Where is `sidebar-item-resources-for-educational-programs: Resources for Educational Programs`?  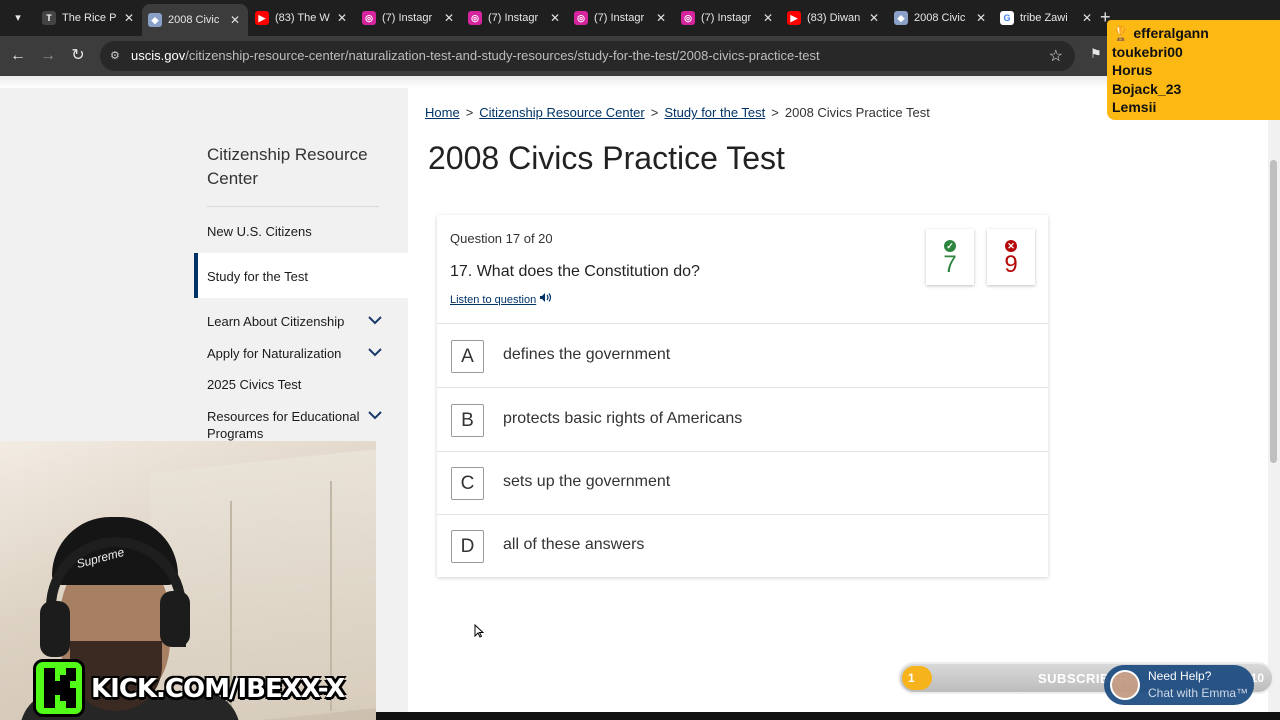
sidebar-item-resources-for-educational-programs: Resources for Educational Programs is located at coordinates (287, 425).